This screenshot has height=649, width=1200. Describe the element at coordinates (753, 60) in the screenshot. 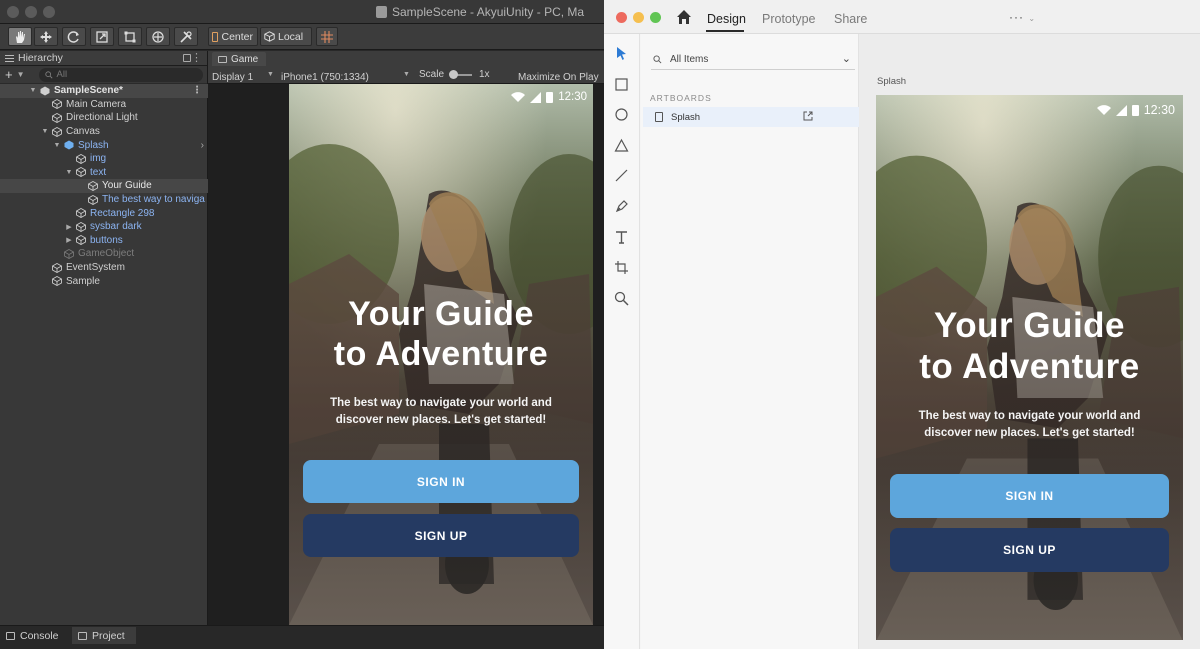

I see `layers-filter-dropdown: All Items ⌄` at that location.